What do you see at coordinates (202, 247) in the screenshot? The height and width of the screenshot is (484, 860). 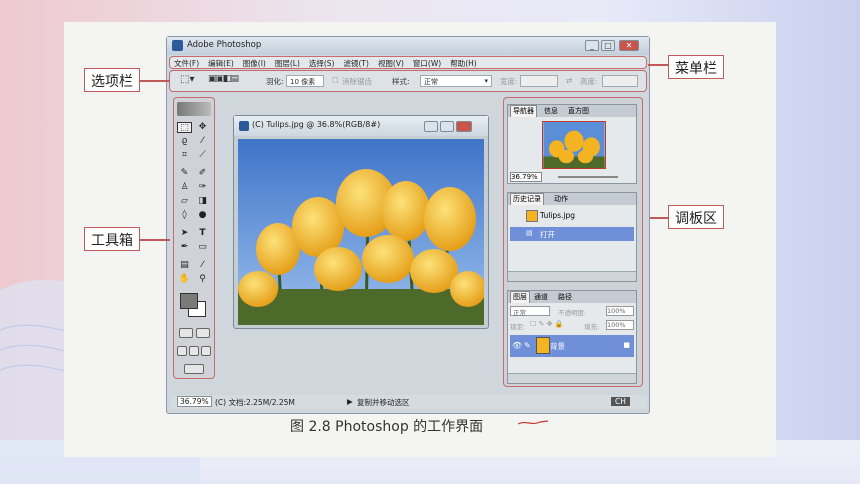 I see `shape-tool-icon: ▭` at bounding box center [202, 247].